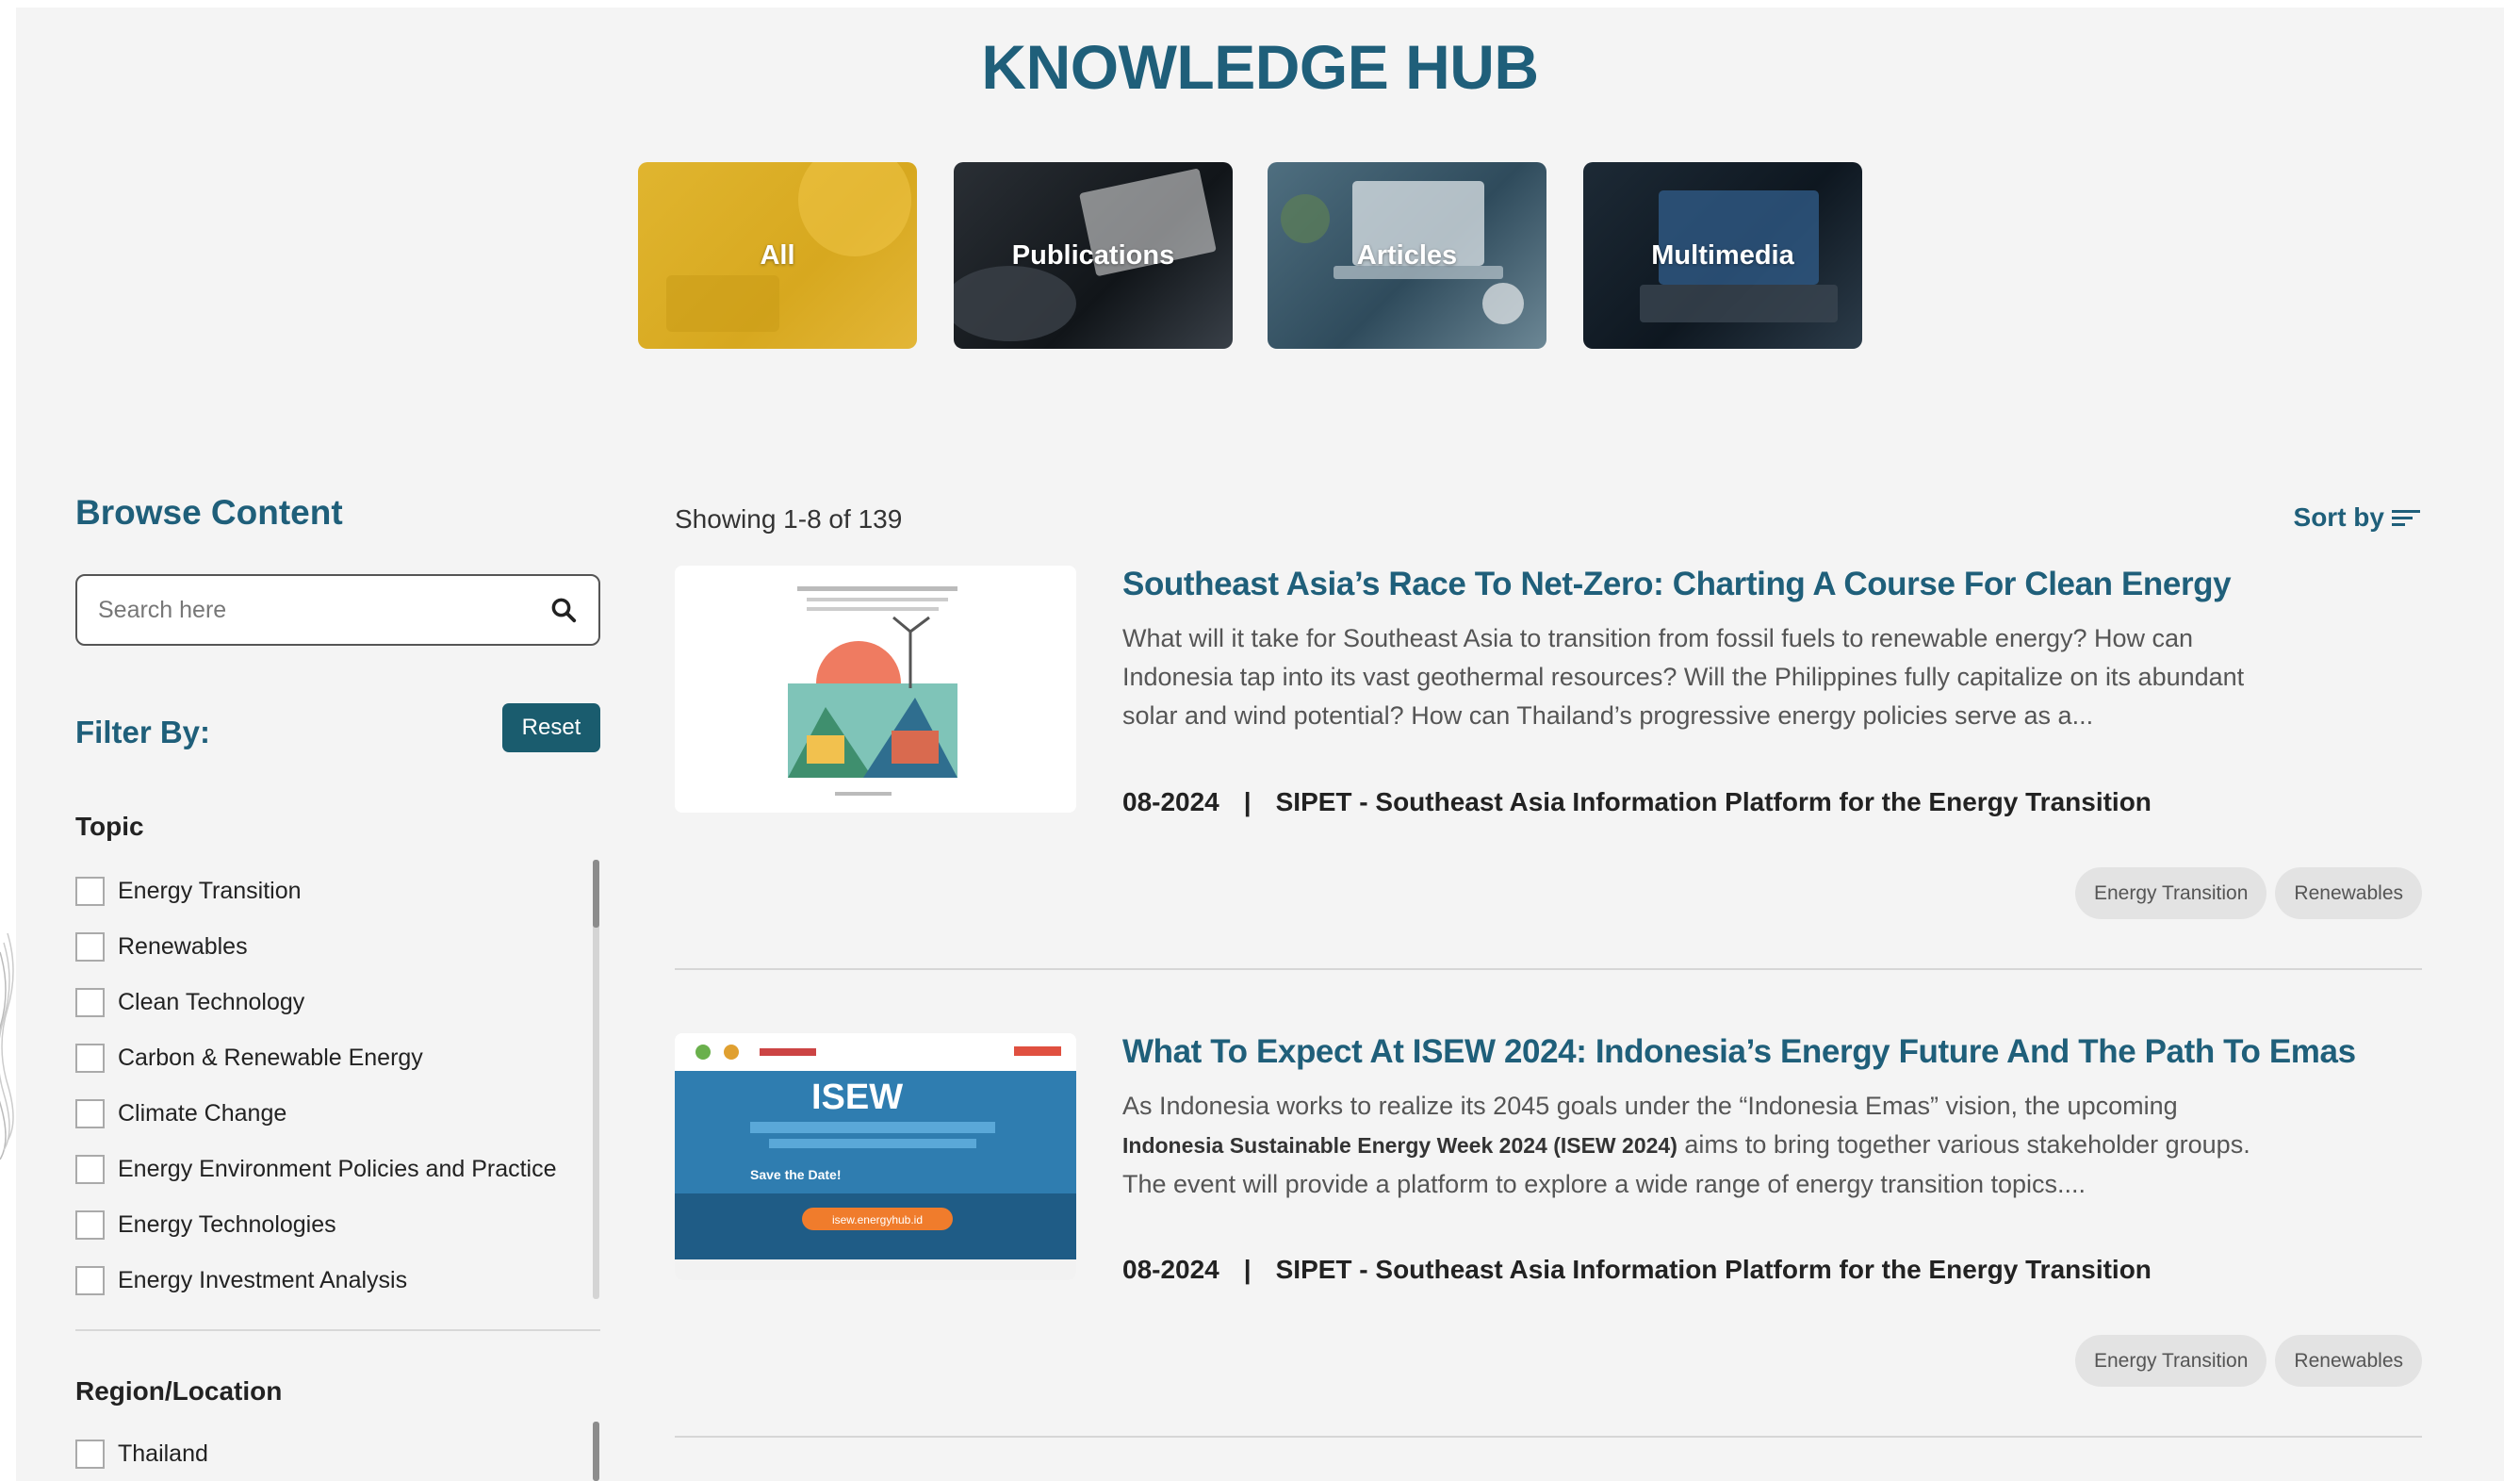 This screenshot has width=2520, height=1481. I want to click on result-thumbnail: ISEW Save the Date! isew.energyhub.id, so click(875, 1156).